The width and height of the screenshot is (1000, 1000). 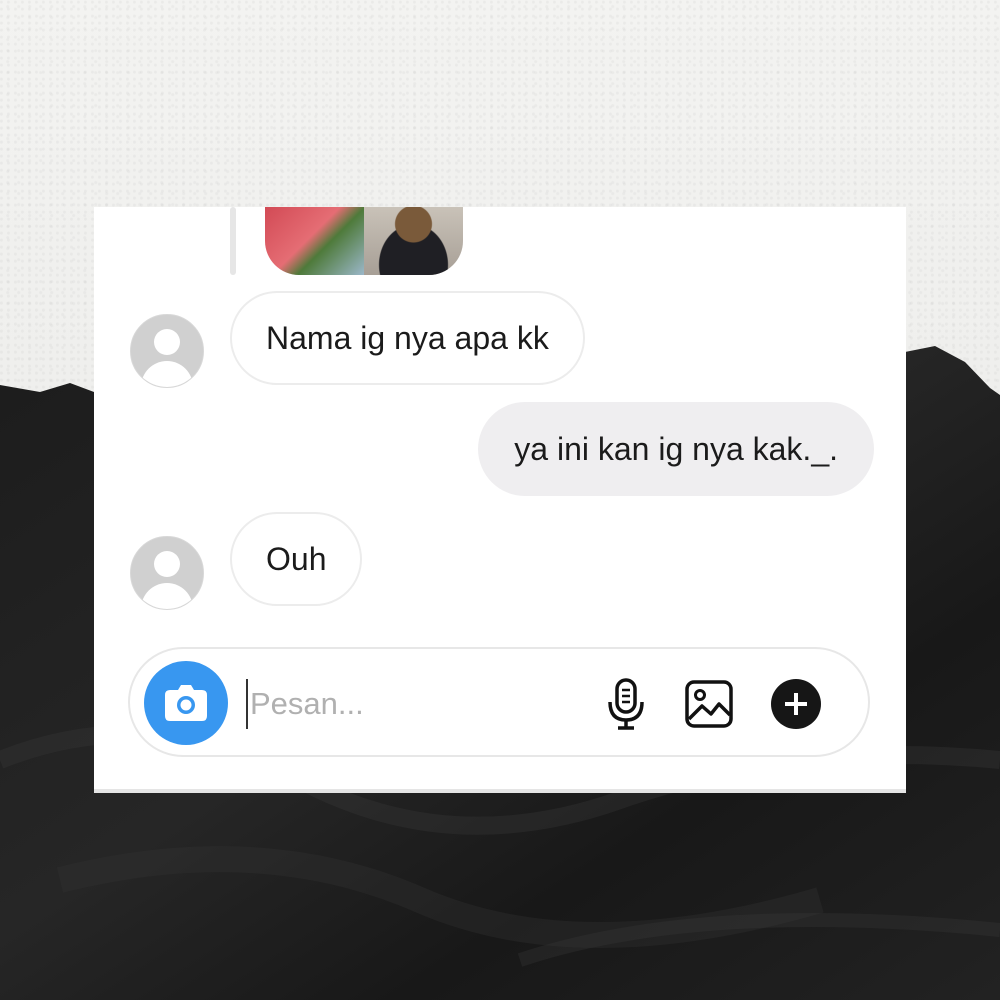 What do you see at coordinates (676, 449) in the screenshot?
I see `outgoing-message-bubble: ya ini kan ig nya kak._.` at bounding box center [676, 449].